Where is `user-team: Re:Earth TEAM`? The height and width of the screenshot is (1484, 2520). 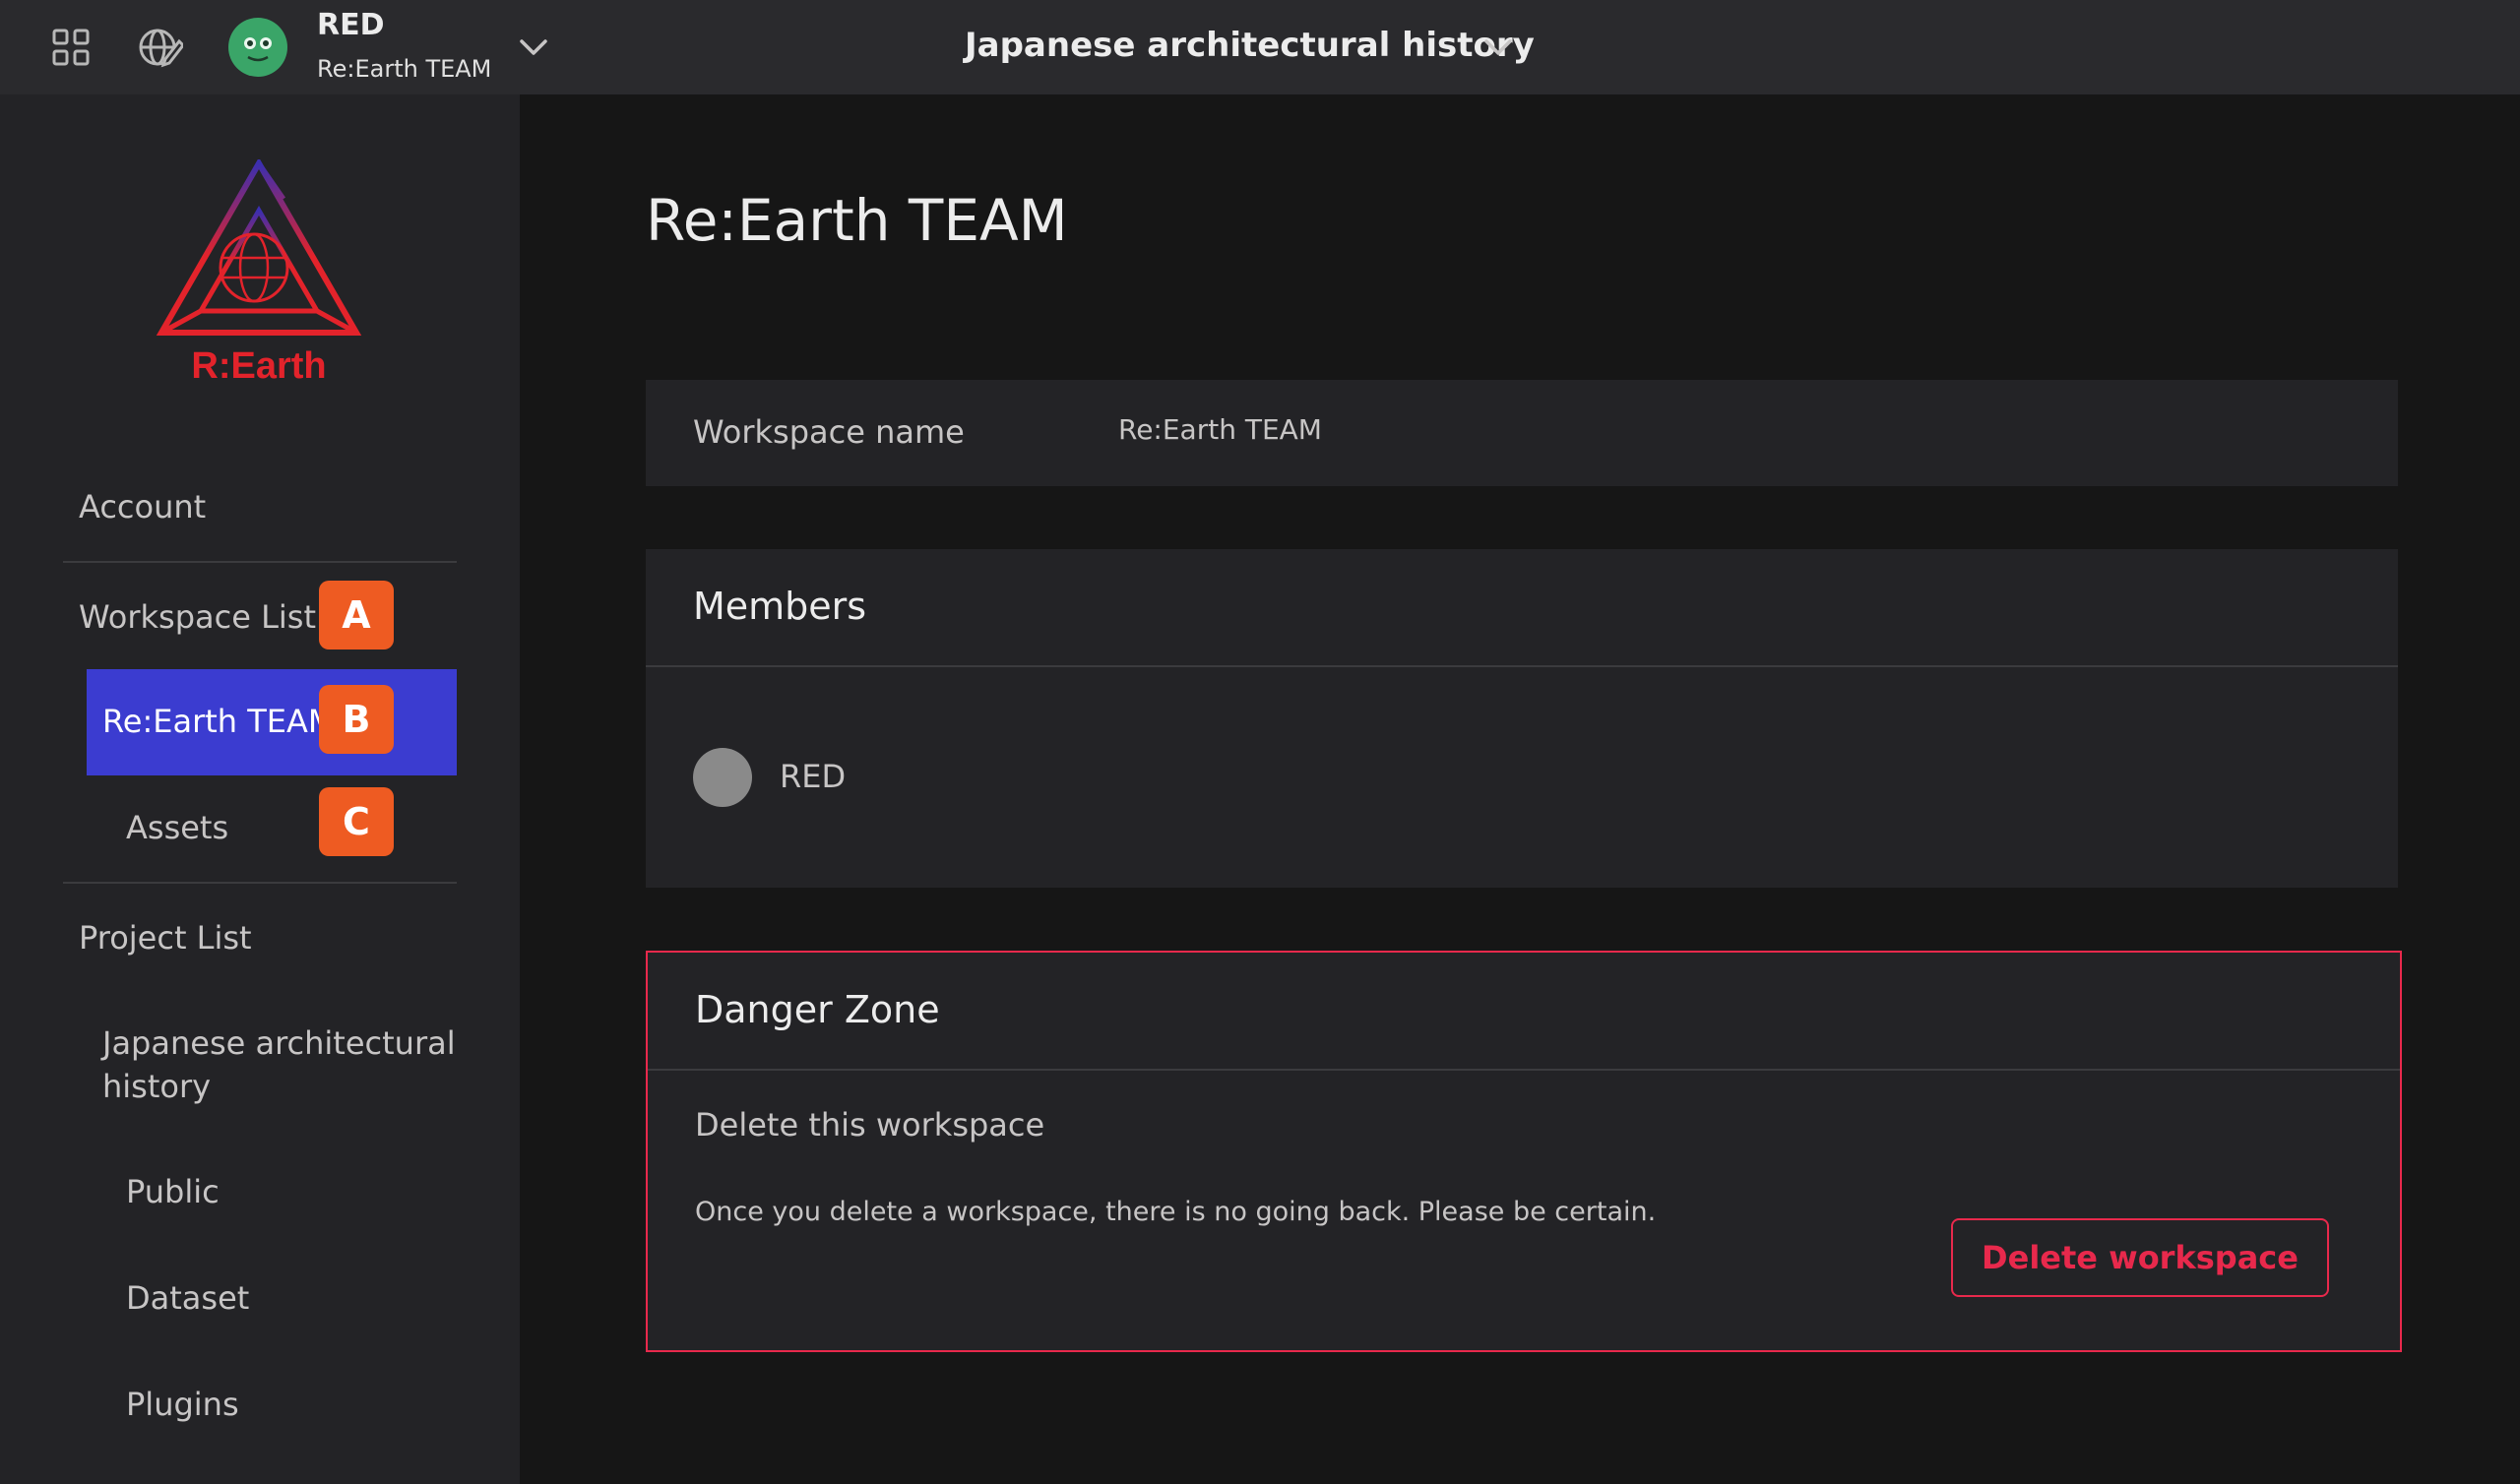
user-team: Re:Earth TEAM is located at coordinates (404, 69).